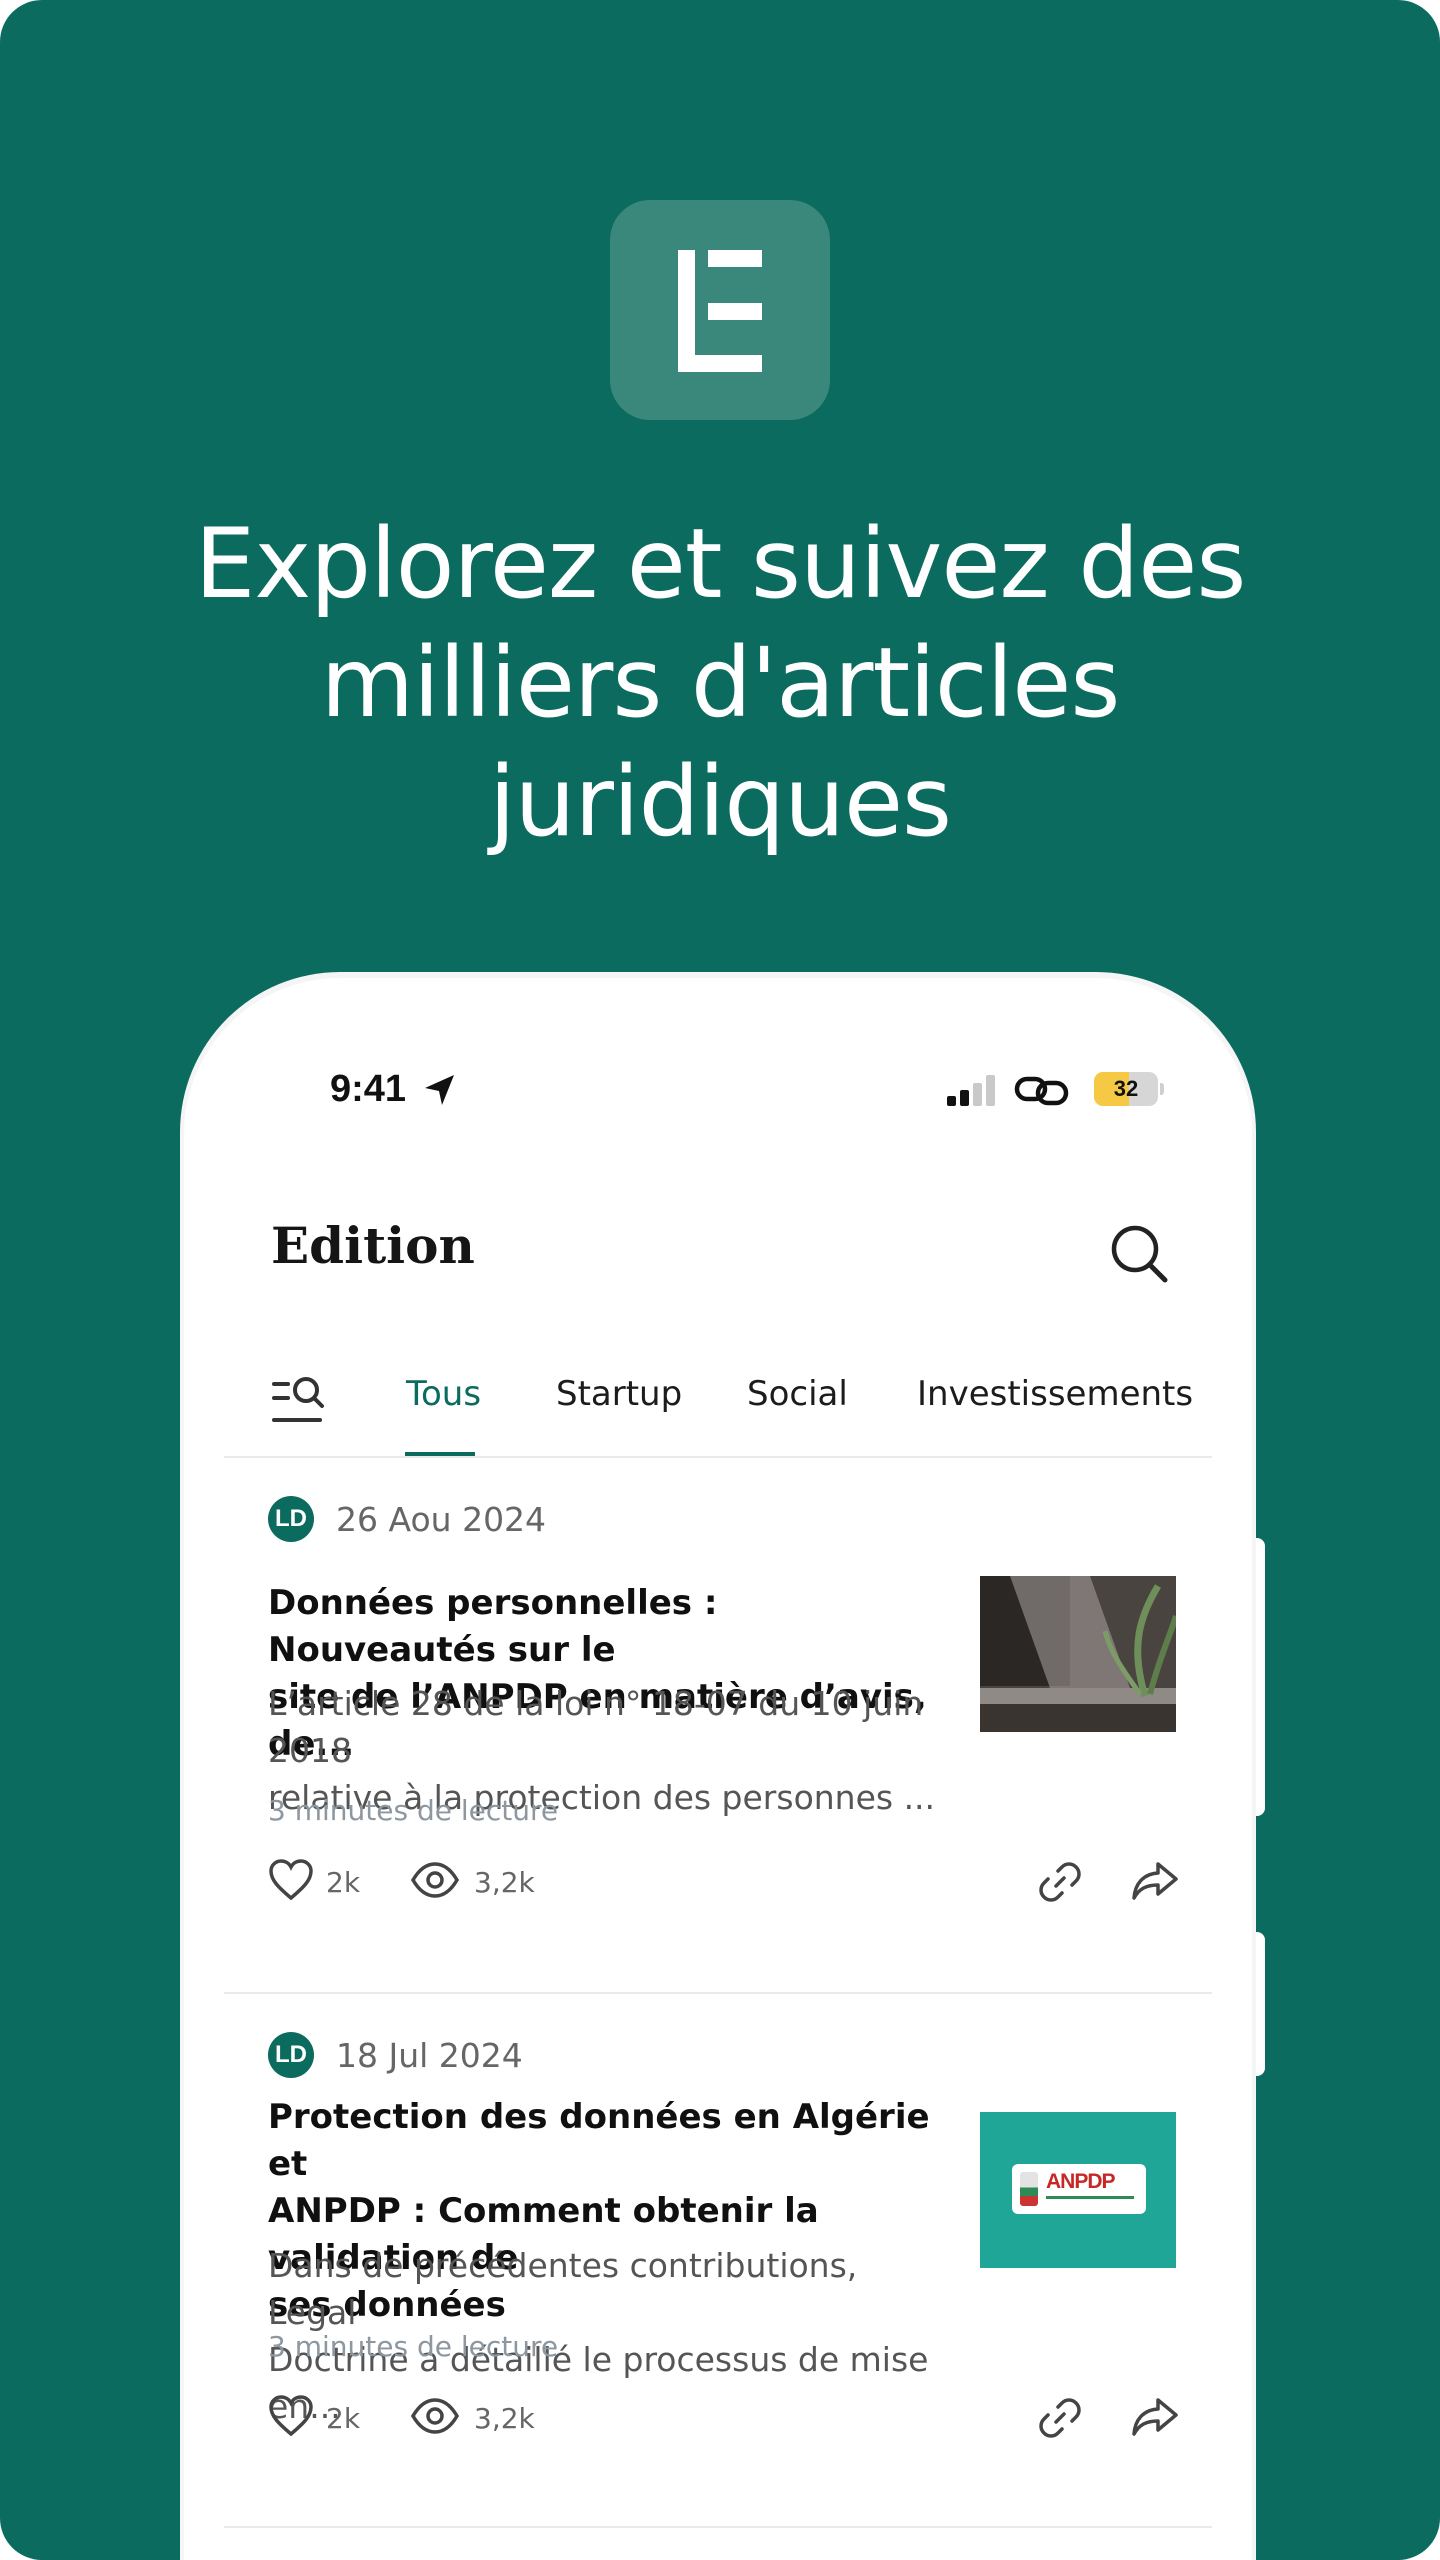 This screenshot has width=1440, height=2560. Describe the element at coordinates (1126, 1089) in the screenshot. I see `battery-indicator: 32` at that location.